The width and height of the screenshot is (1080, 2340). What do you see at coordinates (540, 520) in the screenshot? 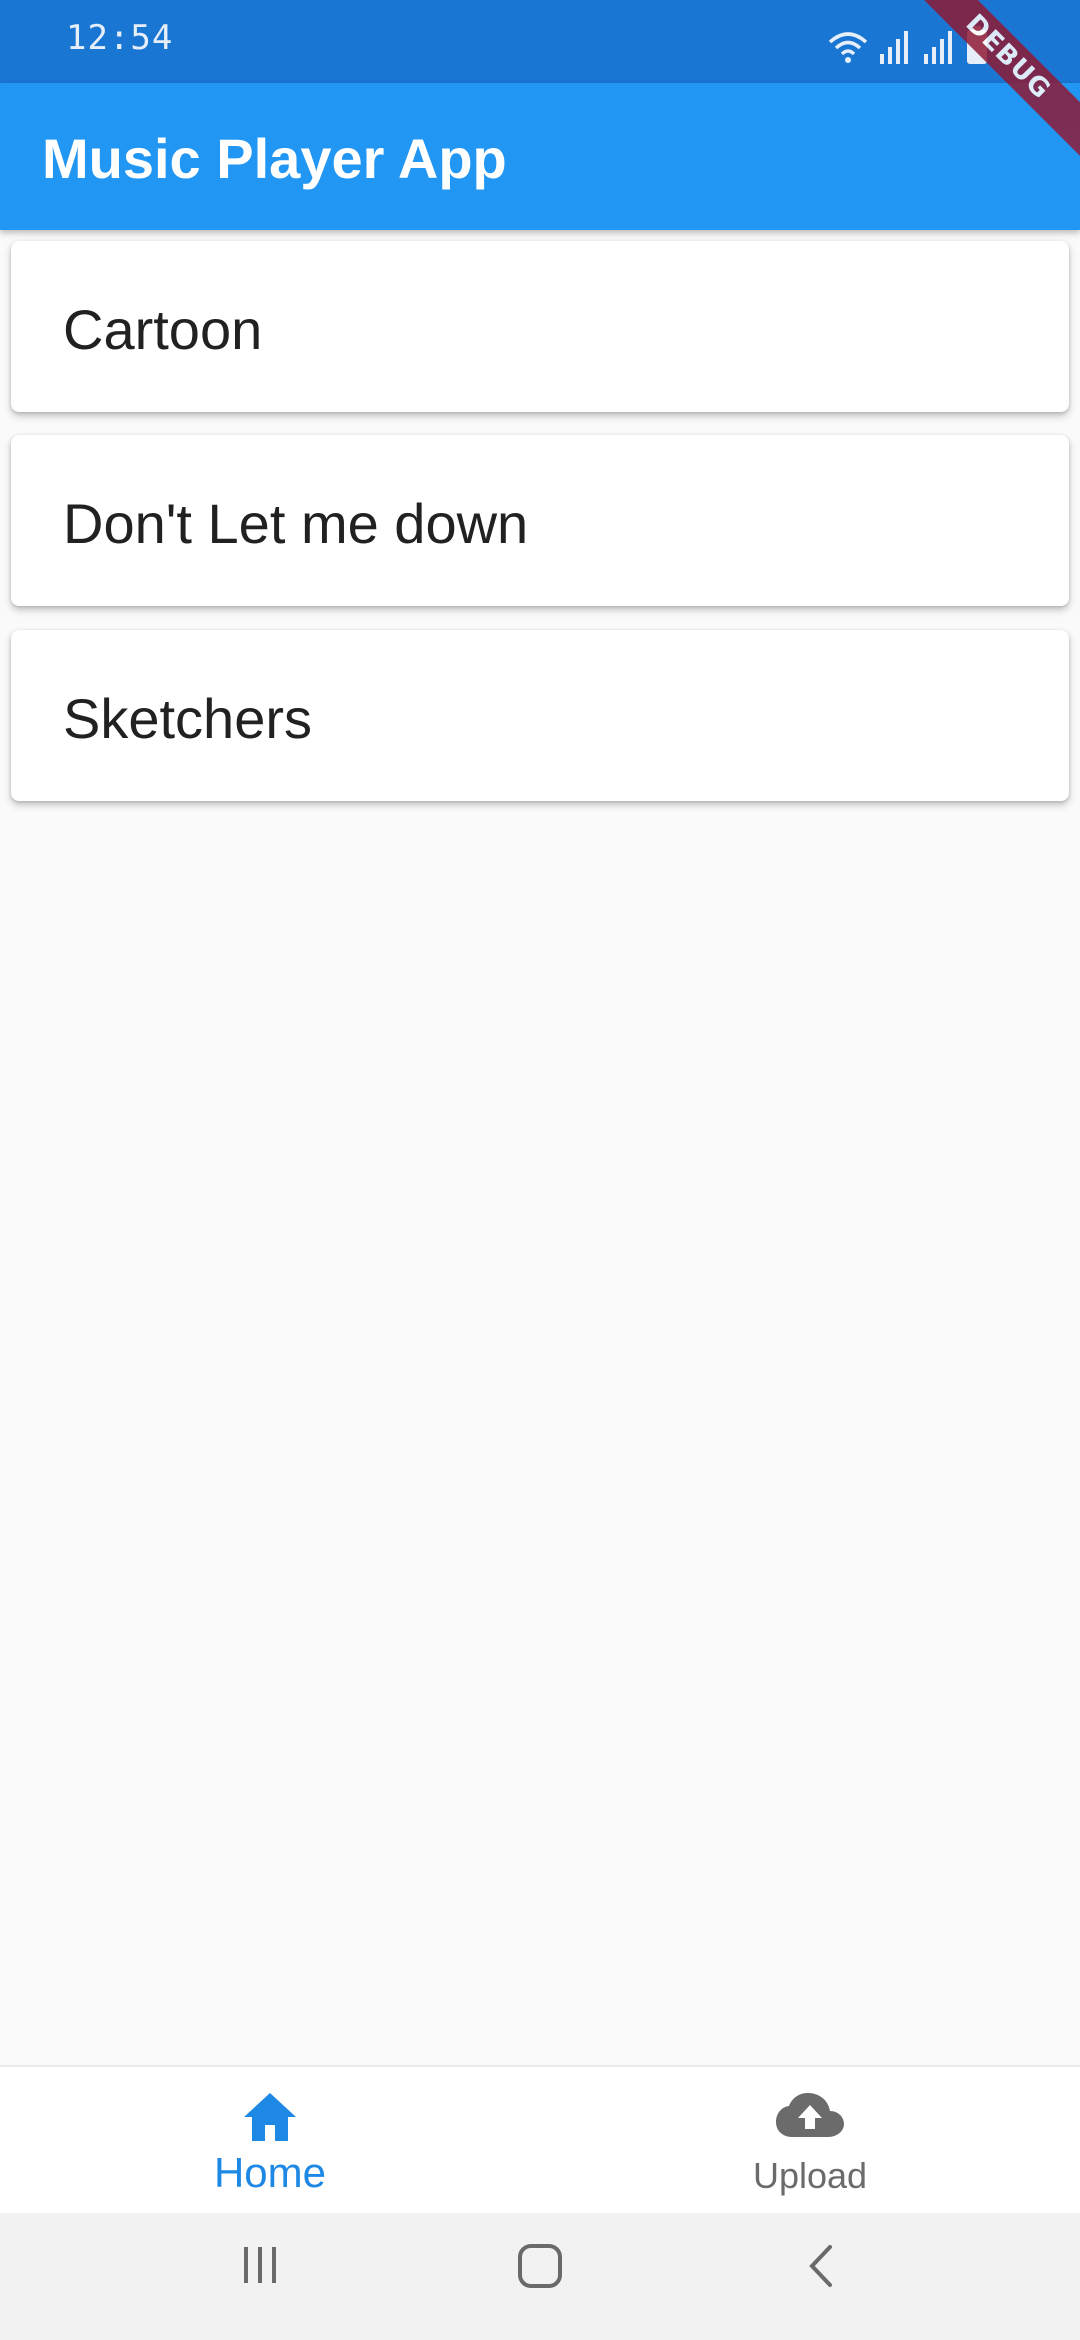
I see `list-item: Don't Let me down` at bounding box center [540, 520].